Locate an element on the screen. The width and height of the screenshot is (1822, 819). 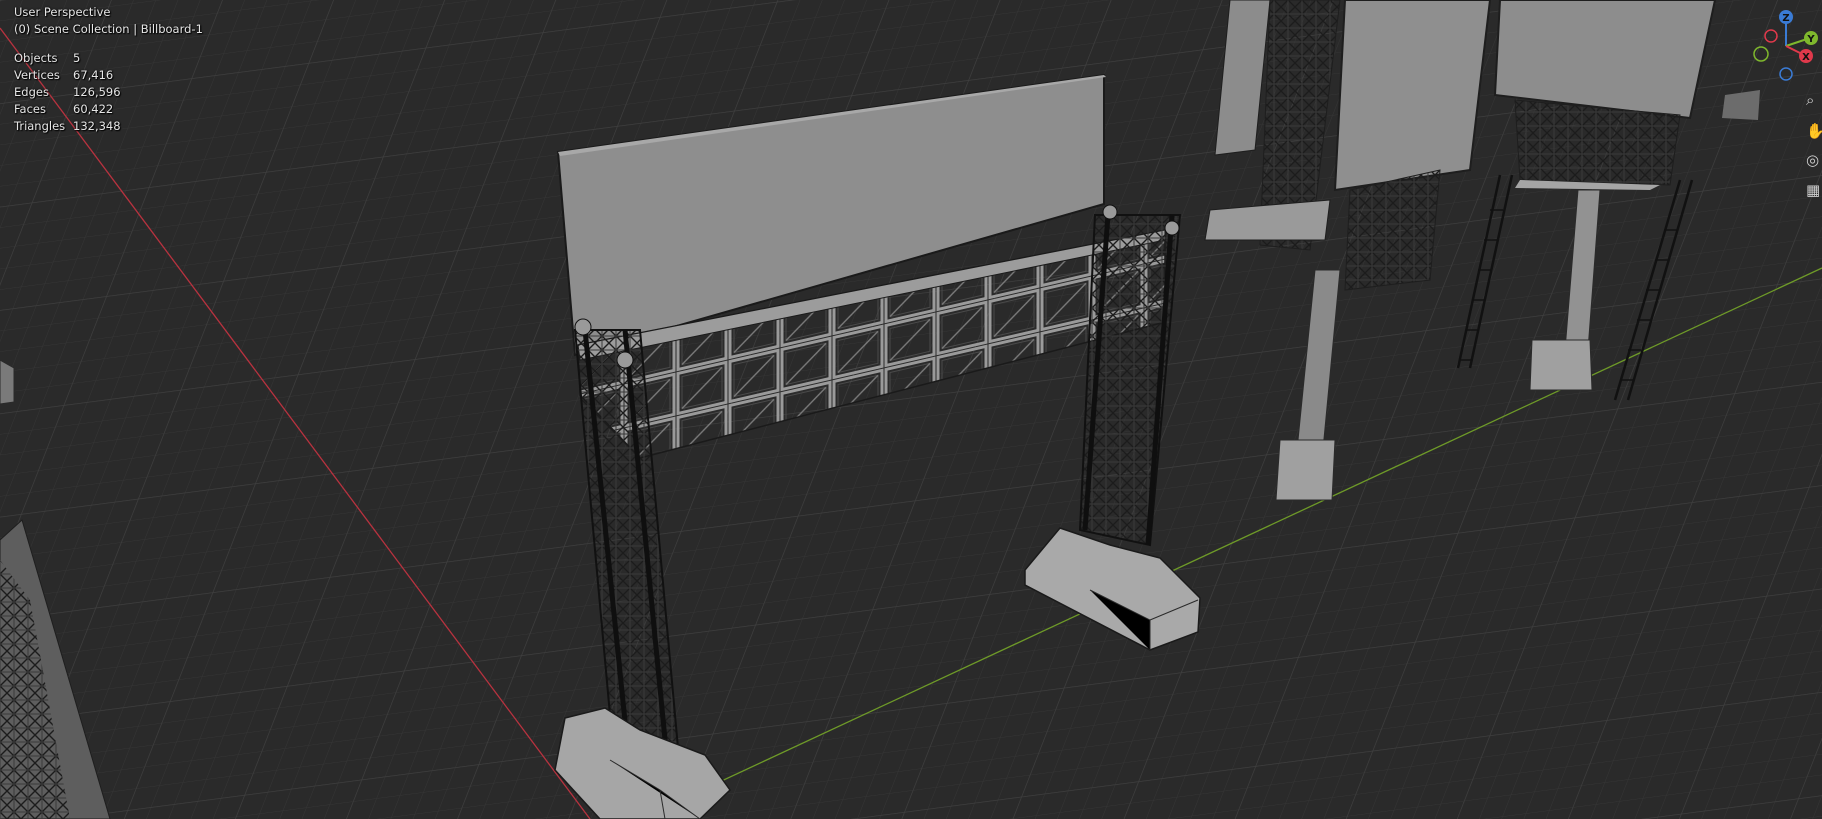
gizmo-y-axis: Y is located at coordinates (1811, 38).